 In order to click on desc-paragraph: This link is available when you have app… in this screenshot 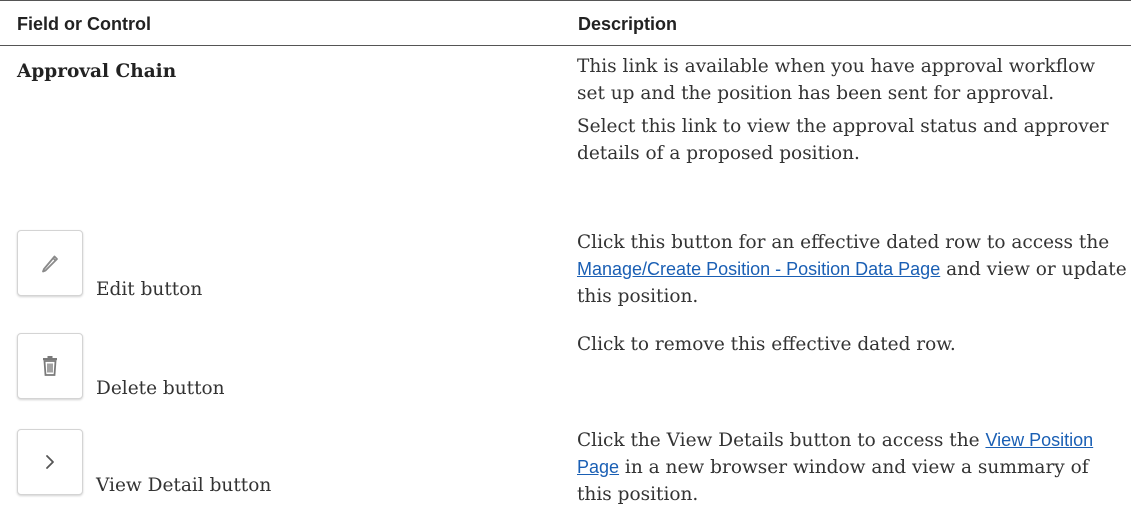, I will do `click(836, 80)`.